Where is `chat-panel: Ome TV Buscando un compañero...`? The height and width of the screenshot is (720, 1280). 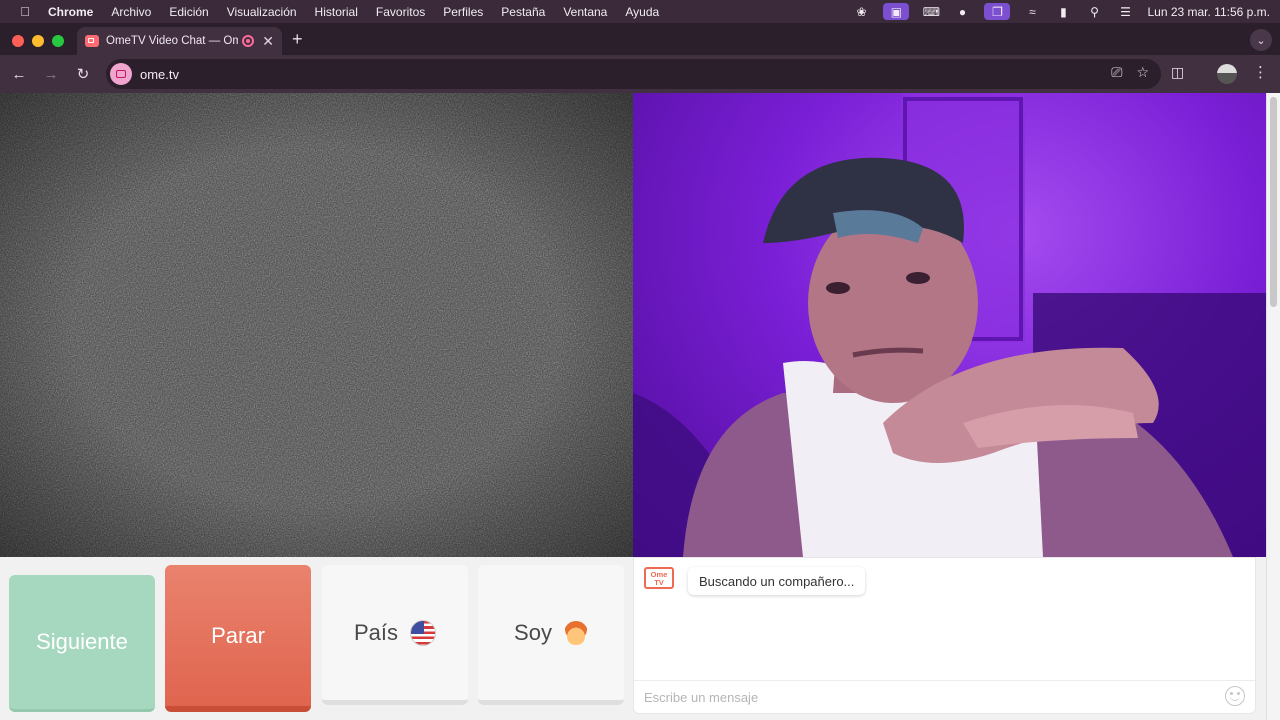
chat-panel: Ome TV Buscando un compañero... is located at coordinates (944, 635).